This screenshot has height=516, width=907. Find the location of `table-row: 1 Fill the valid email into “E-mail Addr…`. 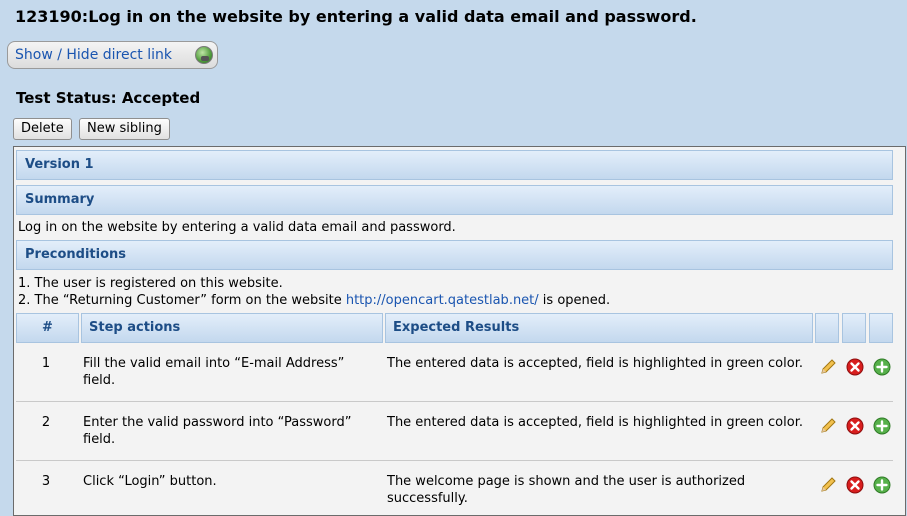

table-row: 1 Fill the valid email into “E-mail Addr… is located at coordinates (454, 372).